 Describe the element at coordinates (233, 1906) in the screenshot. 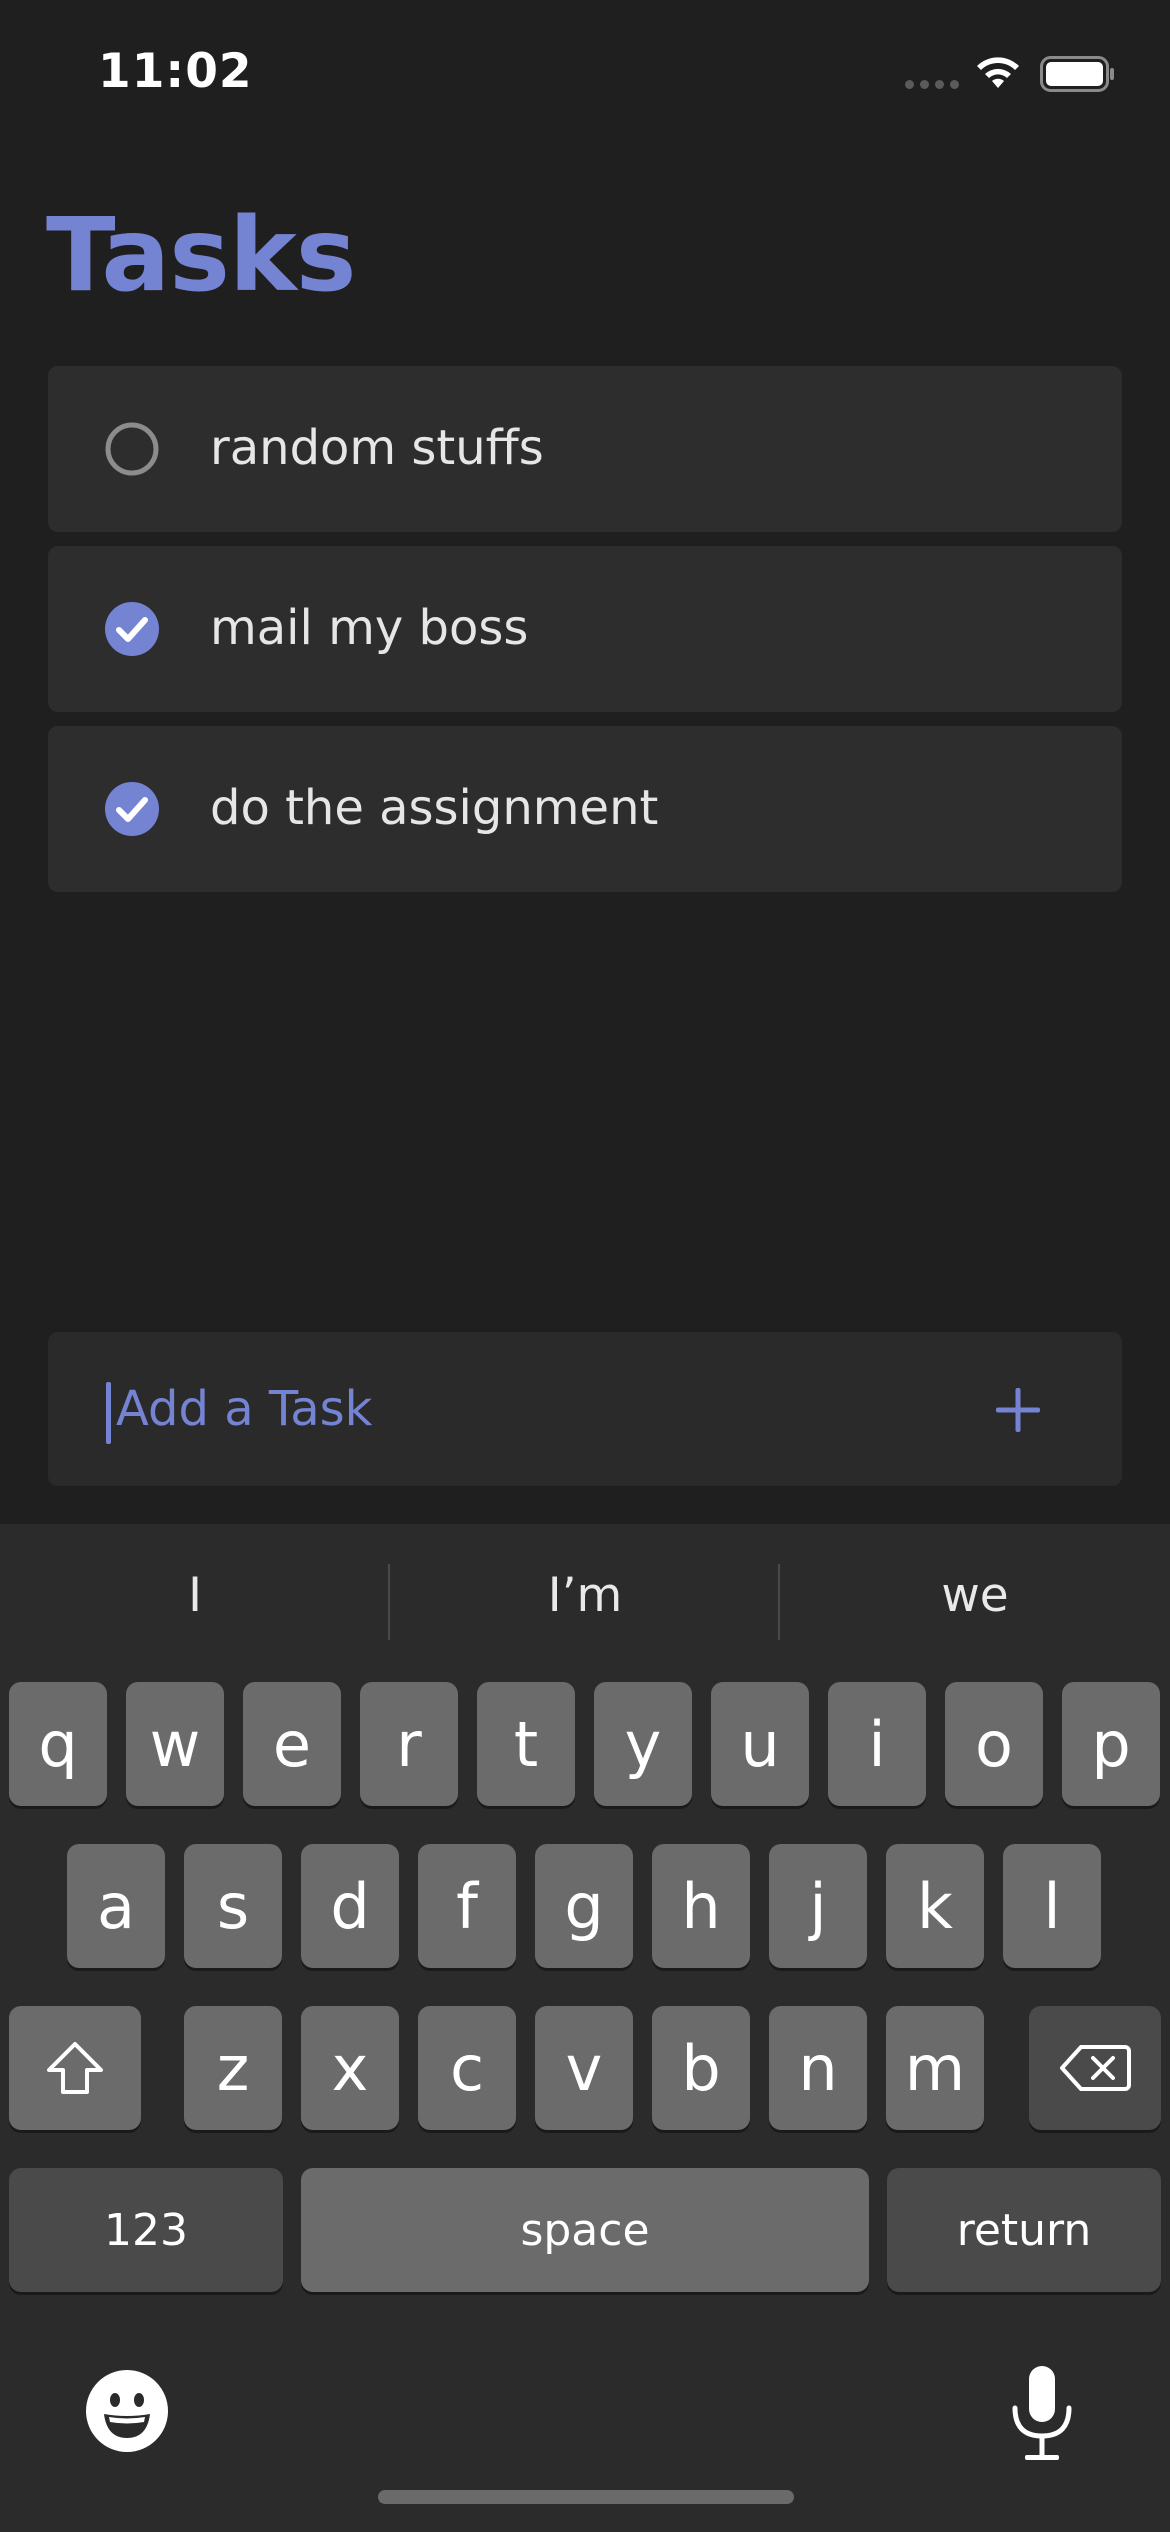

I see `key-s: s` at that location.